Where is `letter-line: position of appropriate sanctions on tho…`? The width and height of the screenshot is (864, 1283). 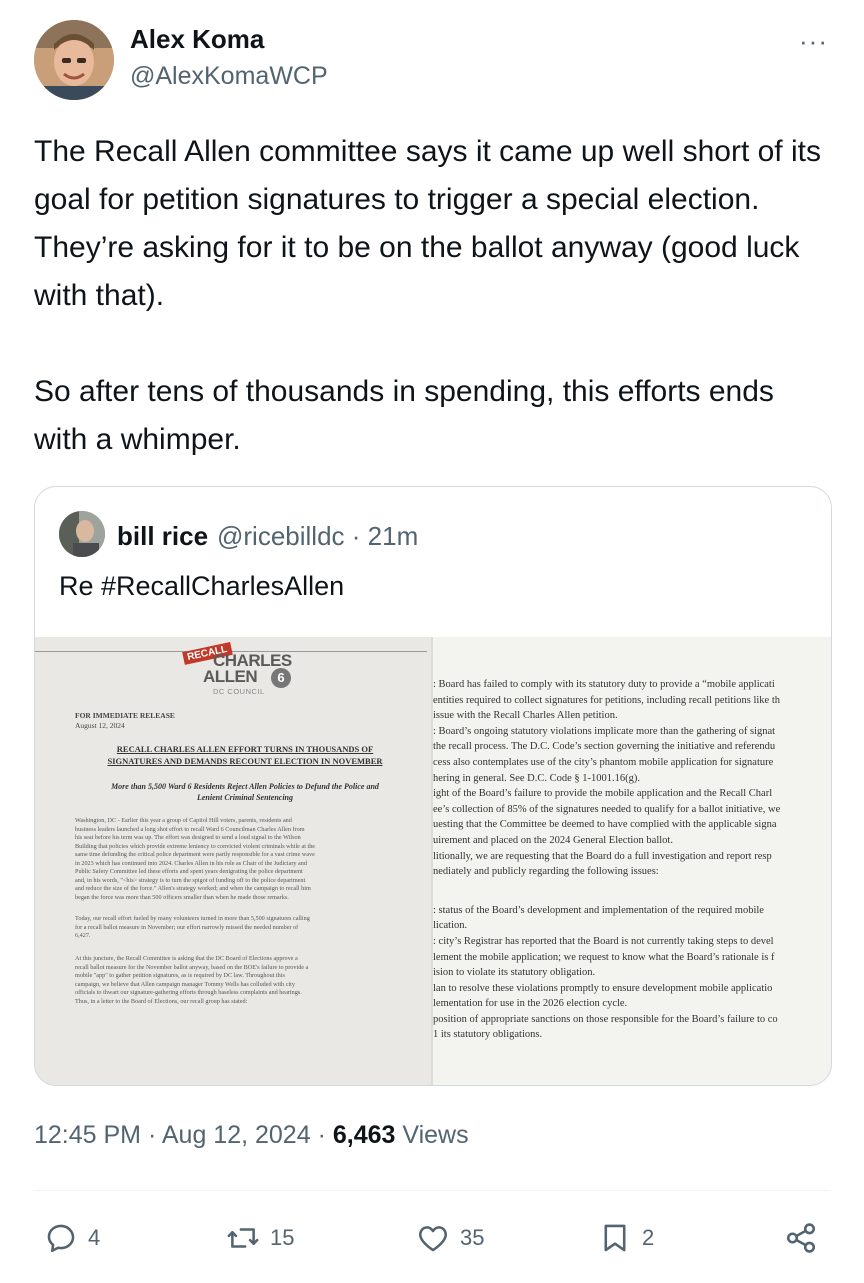 letter-line: position of appropriate sanctions on tho… is located at coordinates (605, 1019).